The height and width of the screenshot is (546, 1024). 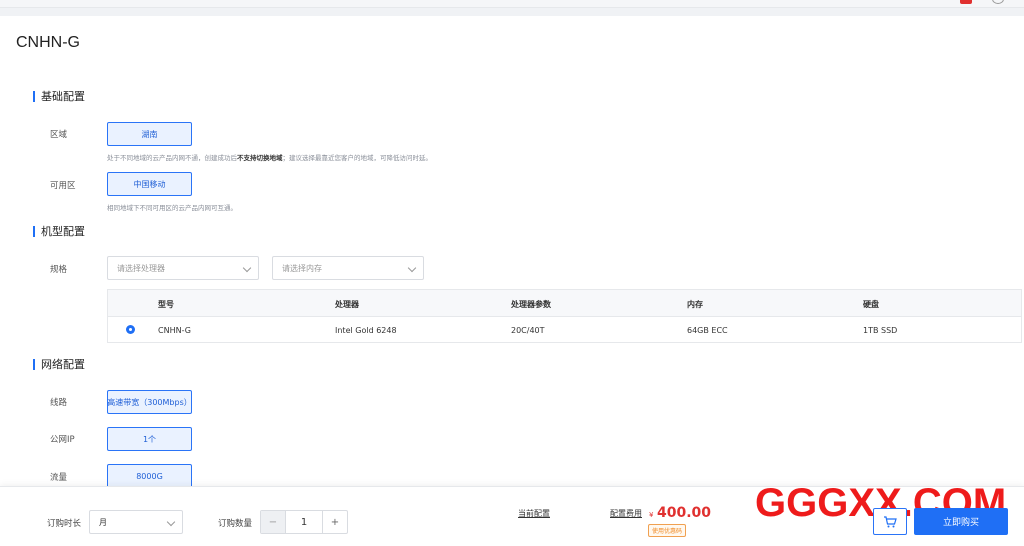 I want to click on quantity-label: 订购数量, so click(x=235, y=524).